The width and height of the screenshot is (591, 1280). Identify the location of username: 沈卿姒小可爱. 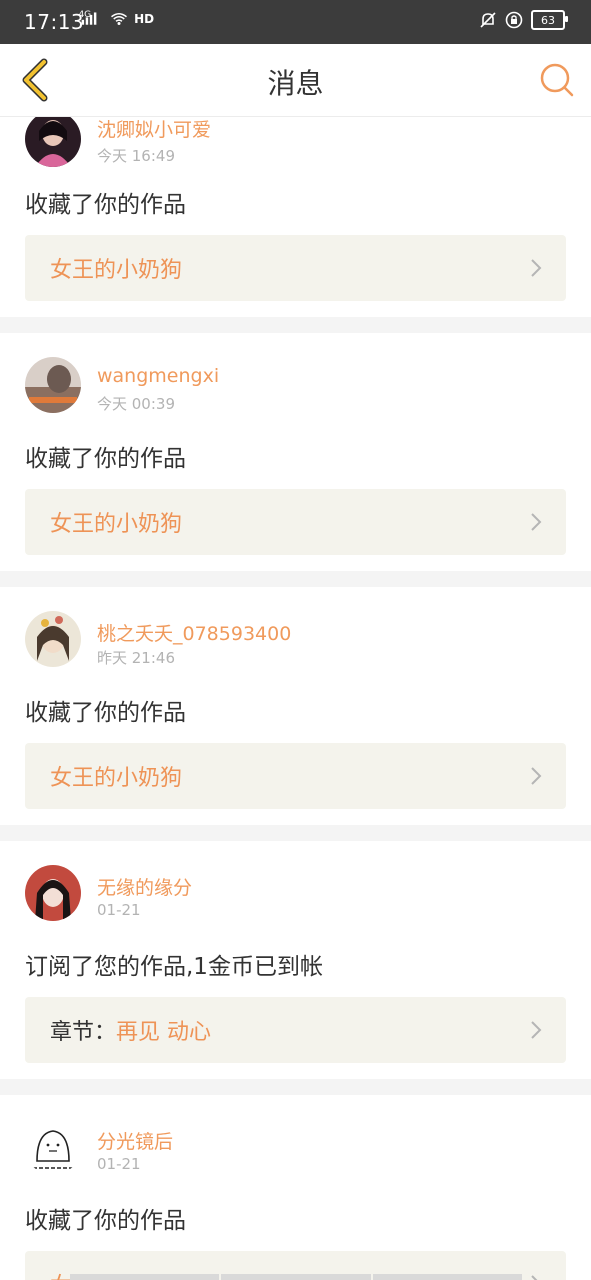
(154, 129).